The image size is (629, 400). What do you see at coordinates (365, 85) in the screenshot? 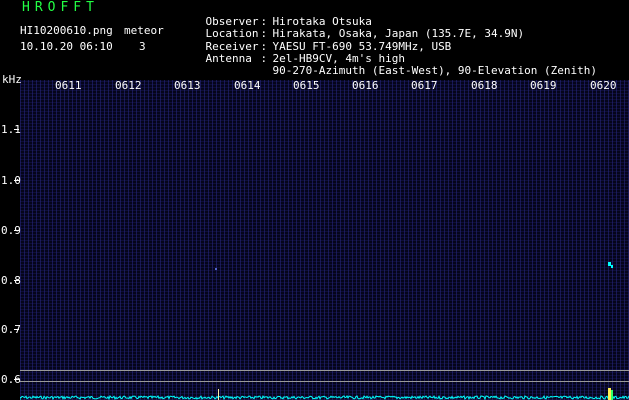
I see `x-tick-label: 0616` at bounding box center [365, 85].